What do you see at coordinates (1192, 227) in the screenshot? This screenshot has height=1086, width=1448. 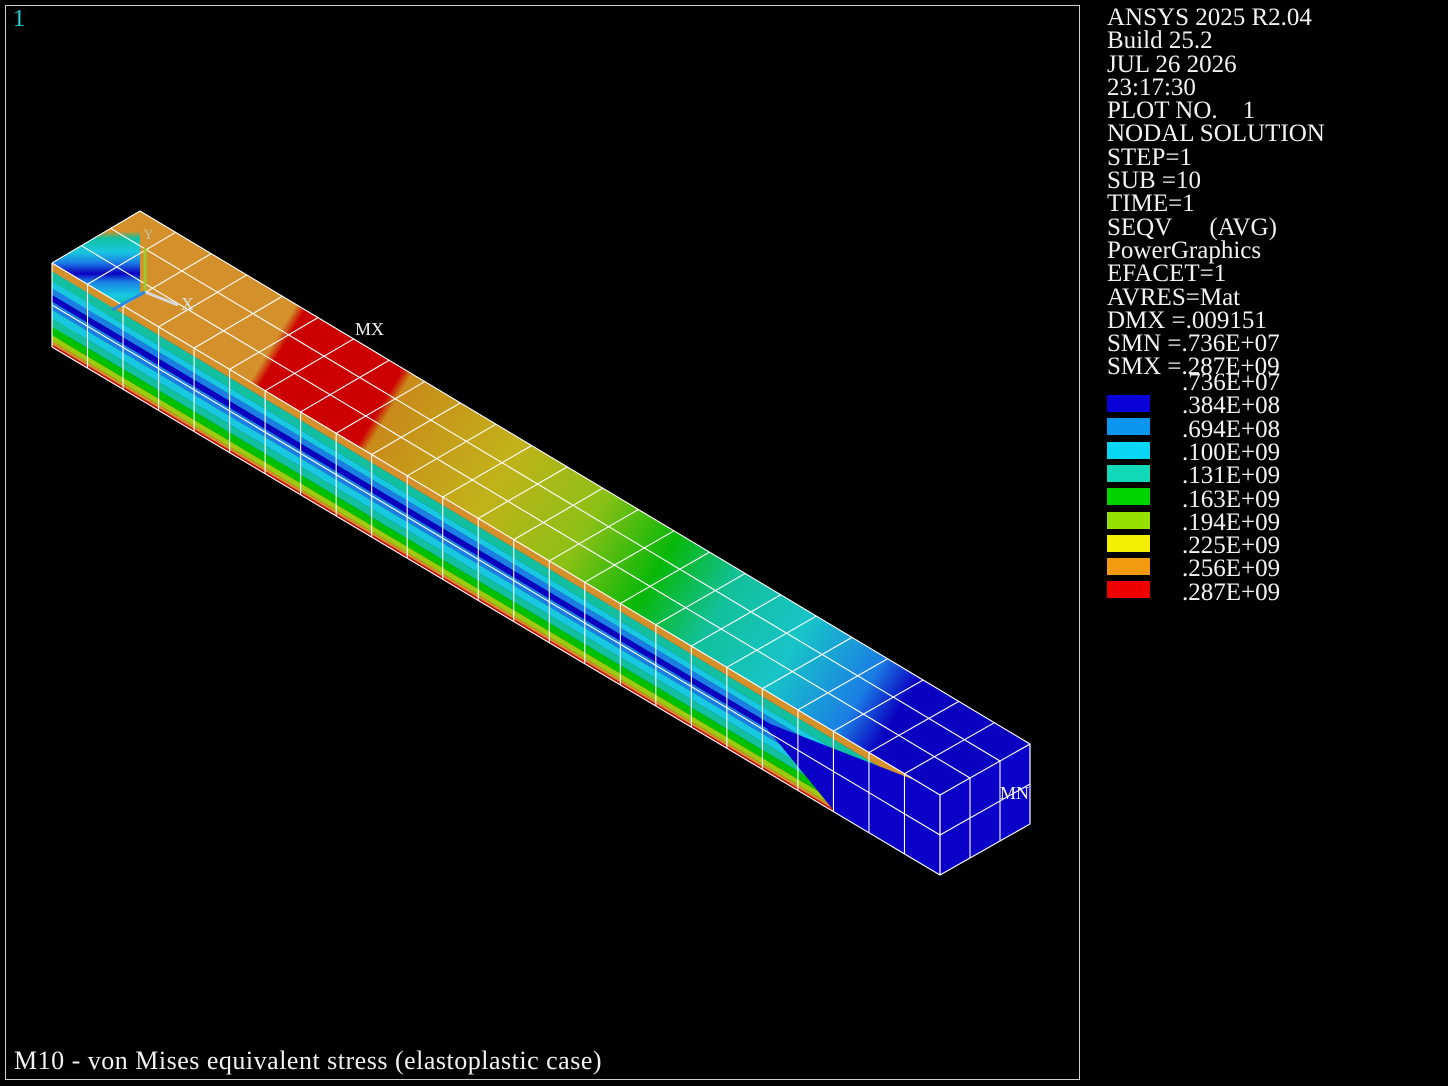 I see `info-line: SEQV (AVG)` at bounding box center [1192, 227].